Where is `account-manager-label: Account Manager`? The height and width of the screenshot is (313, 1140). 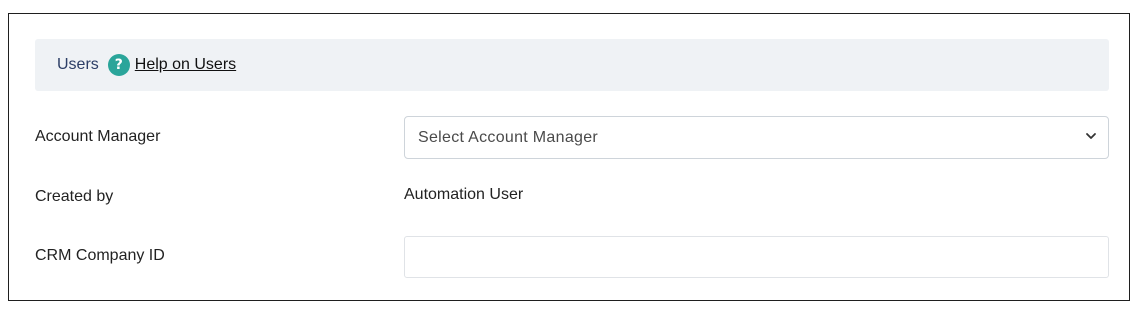 account-manager-label: Account Manager is located at coordinates (98, 136).